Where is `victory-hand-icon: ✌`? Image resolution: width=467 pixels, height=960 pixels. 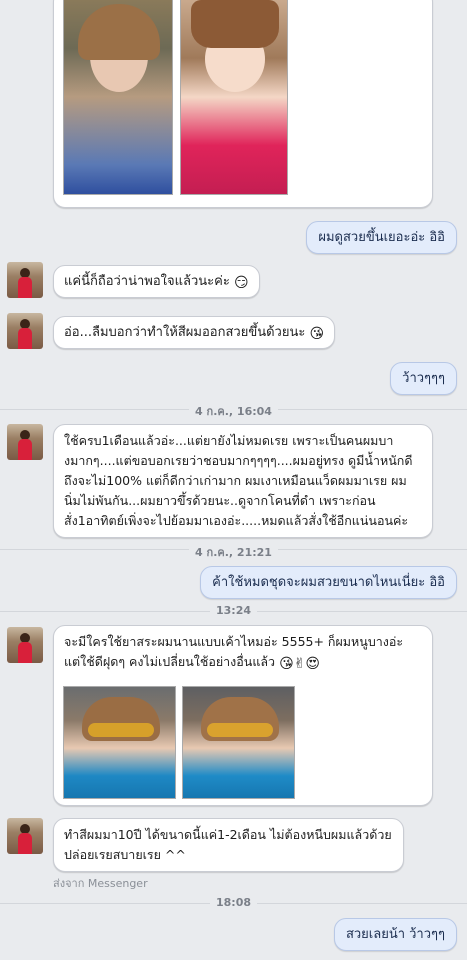 victory-hand-icon: ✌ is located at coordinates (299, 664).